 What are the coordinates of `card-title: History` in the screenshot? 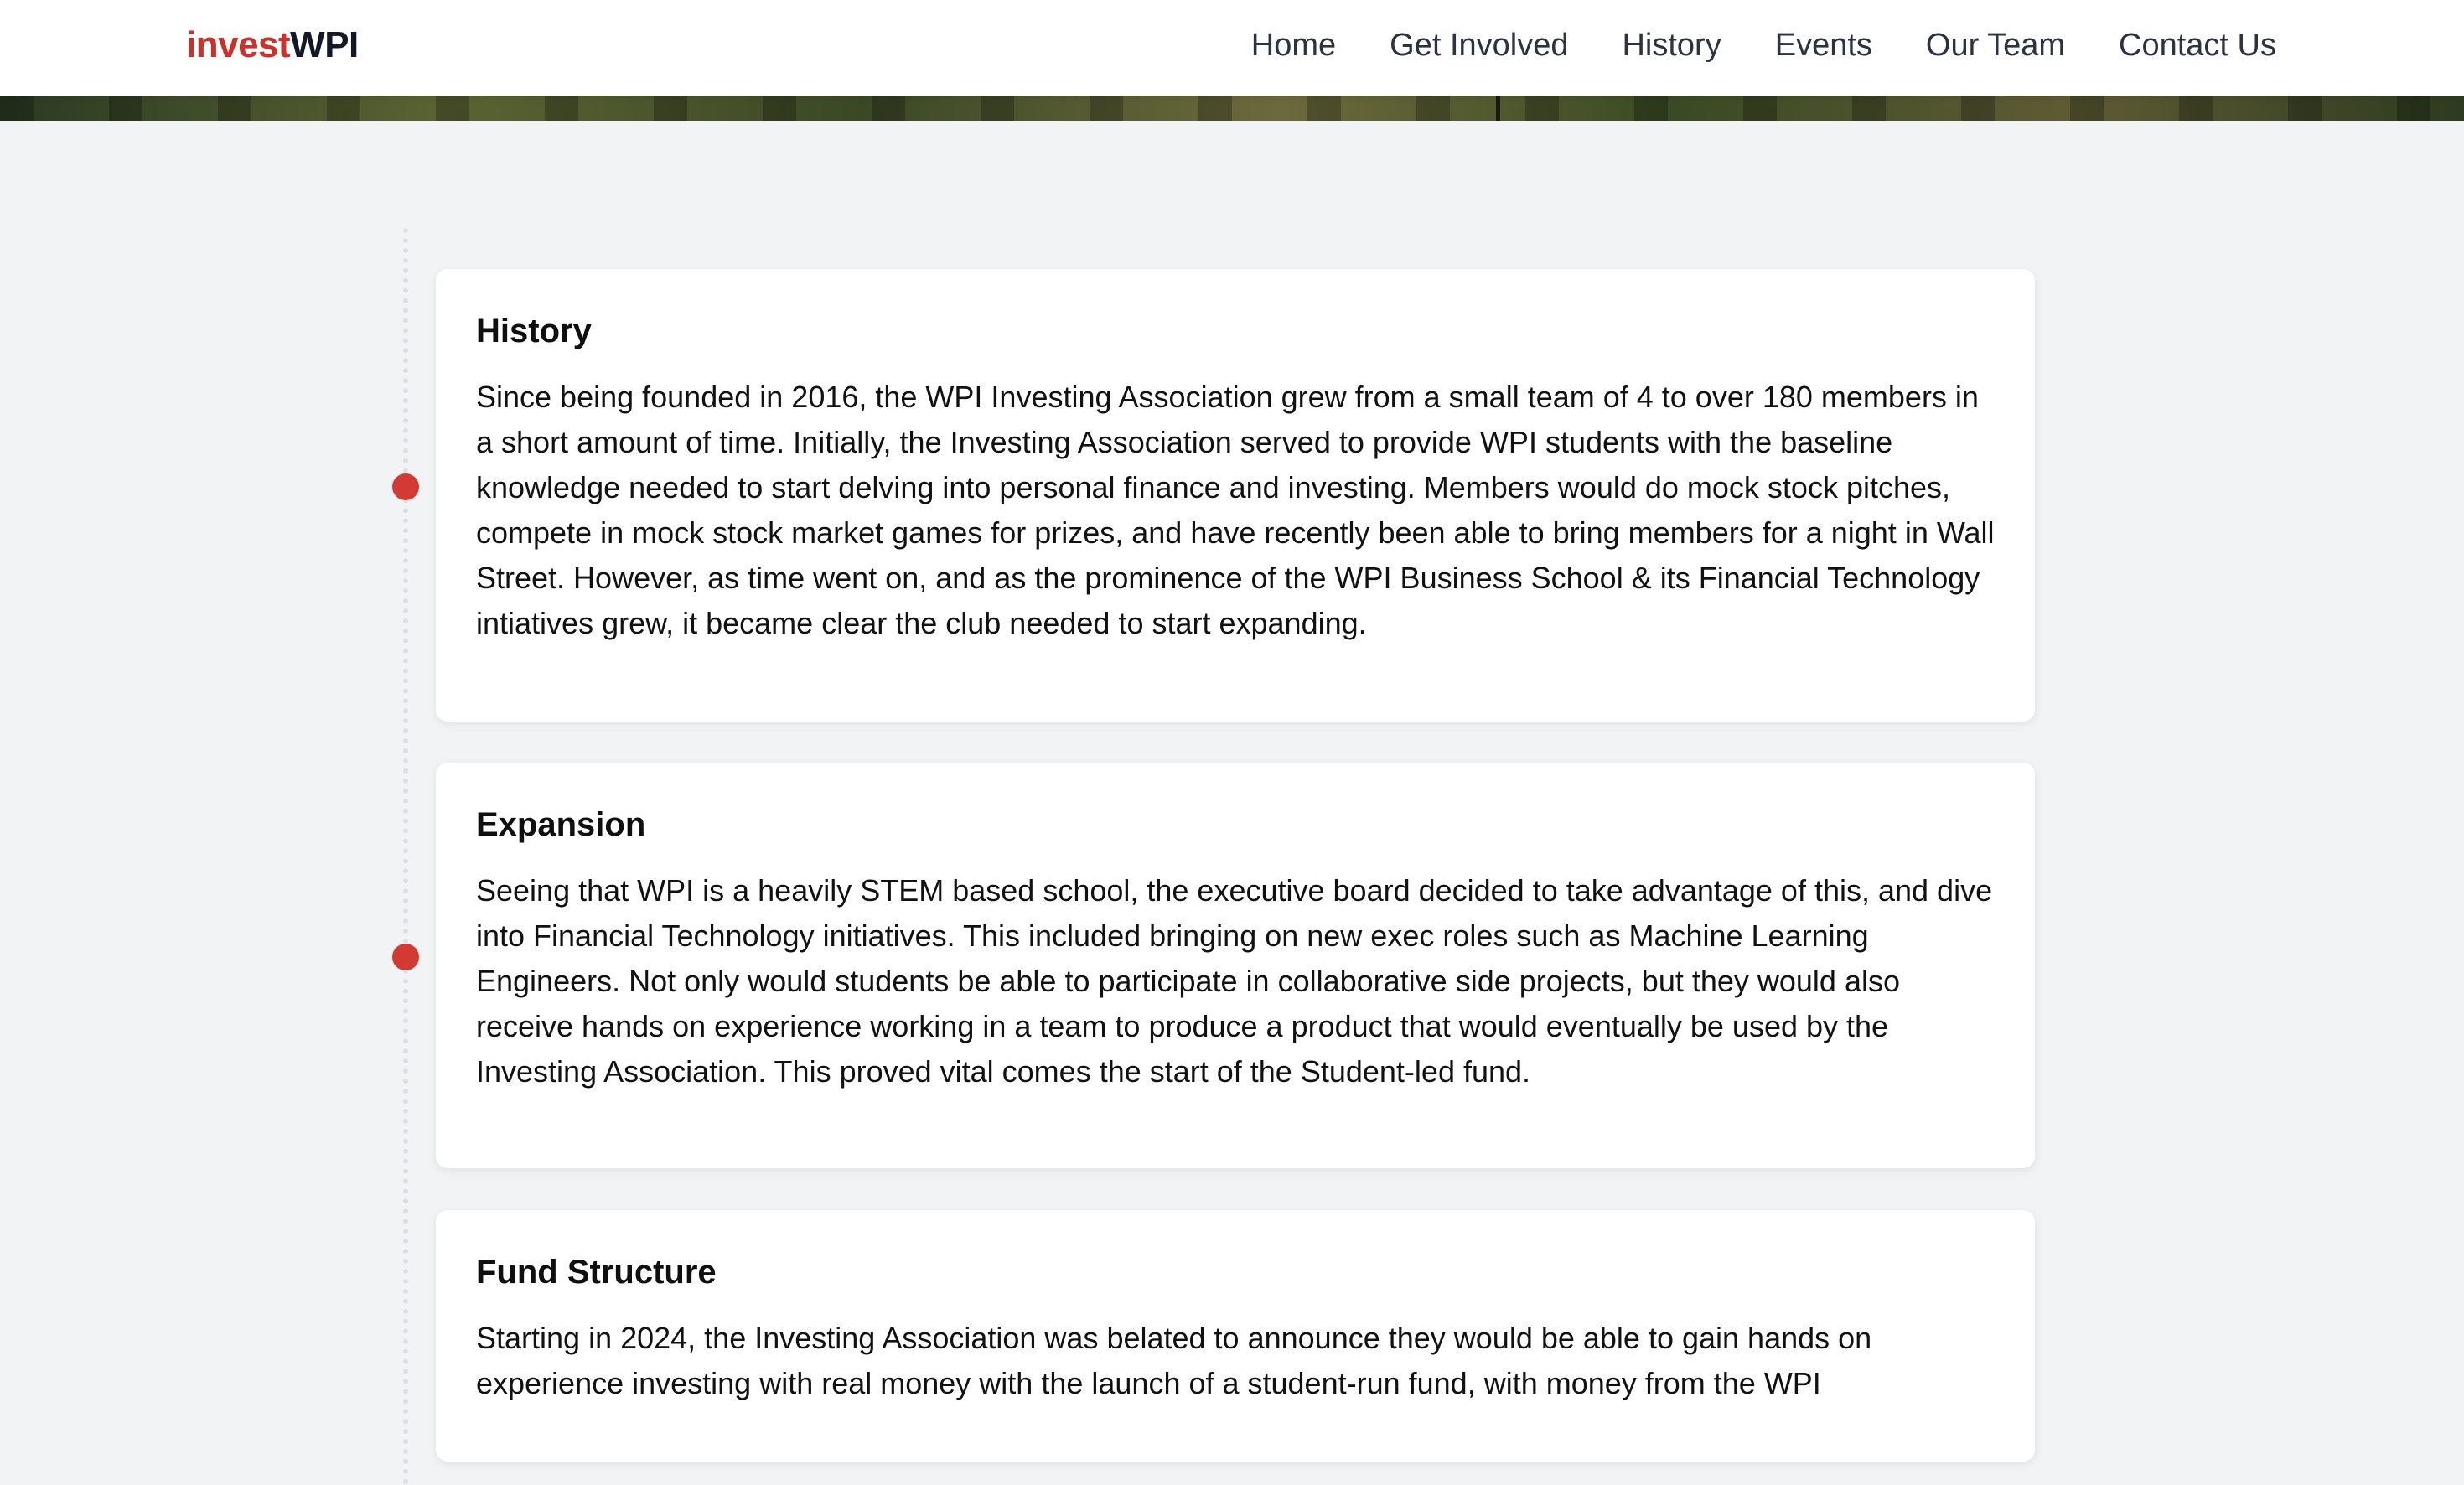 It's located at (534, 331).